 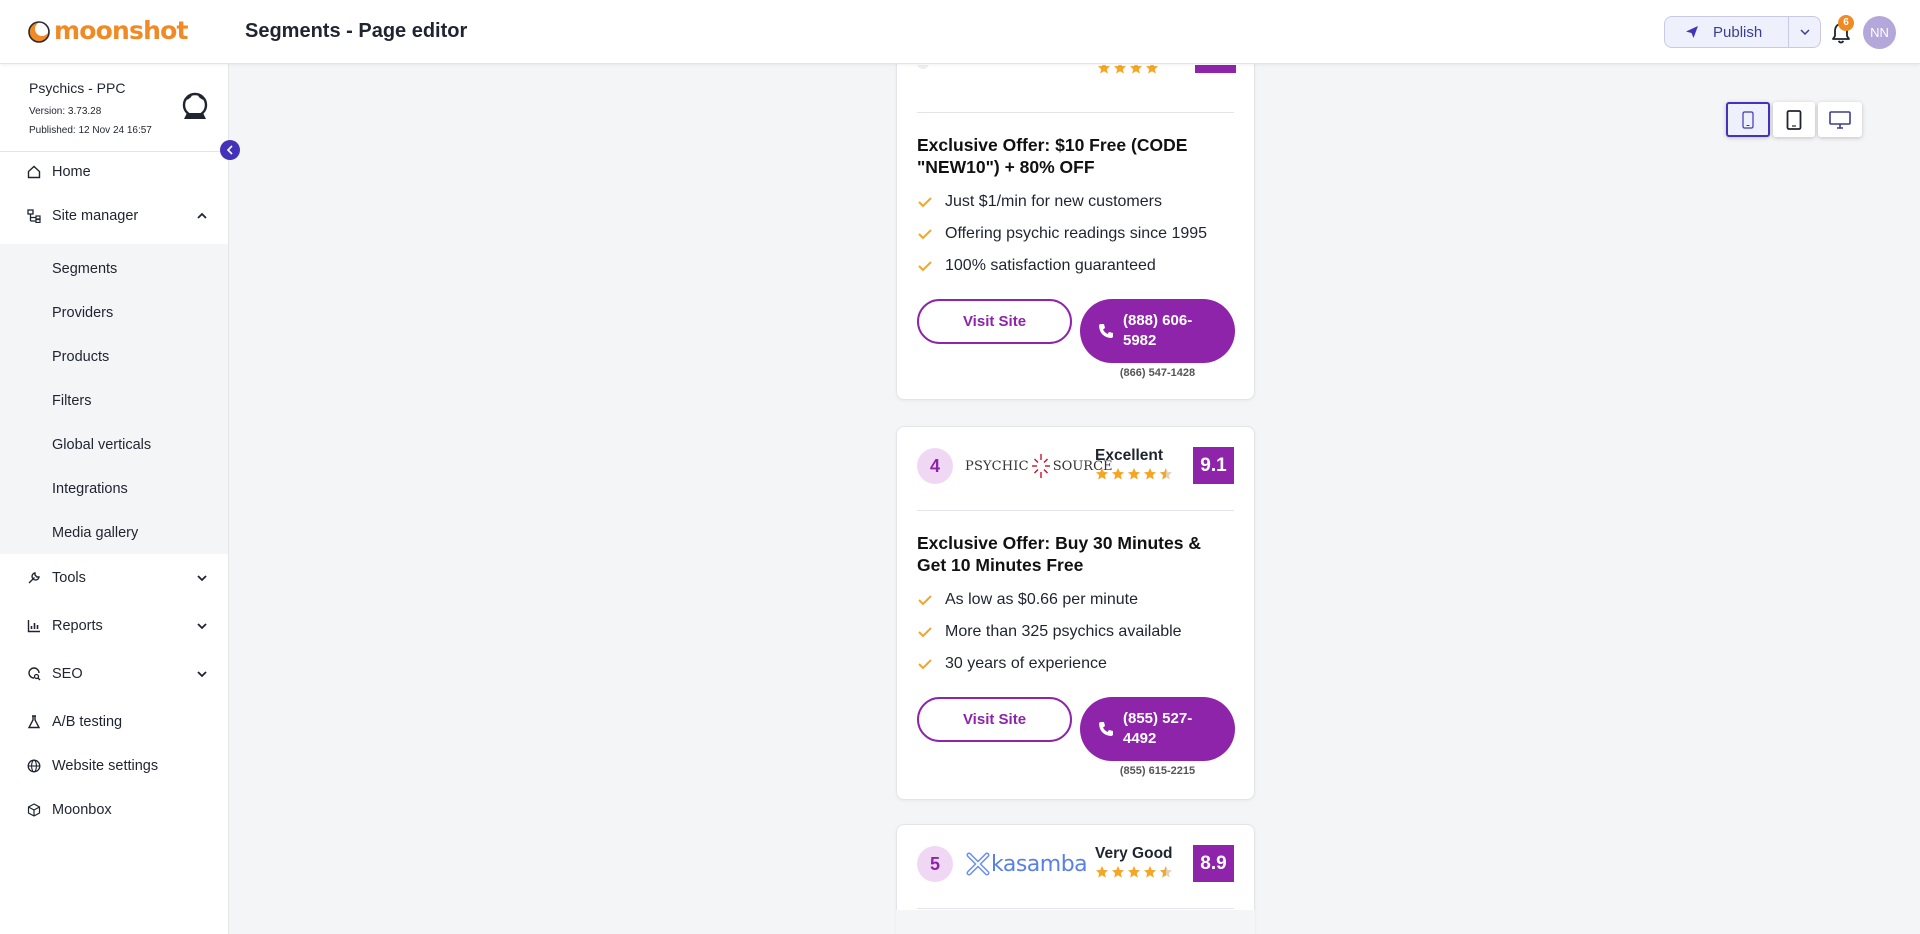 I want to click on sidebar-item-global-verticals: Global verticals, so click(x=101, y=445).